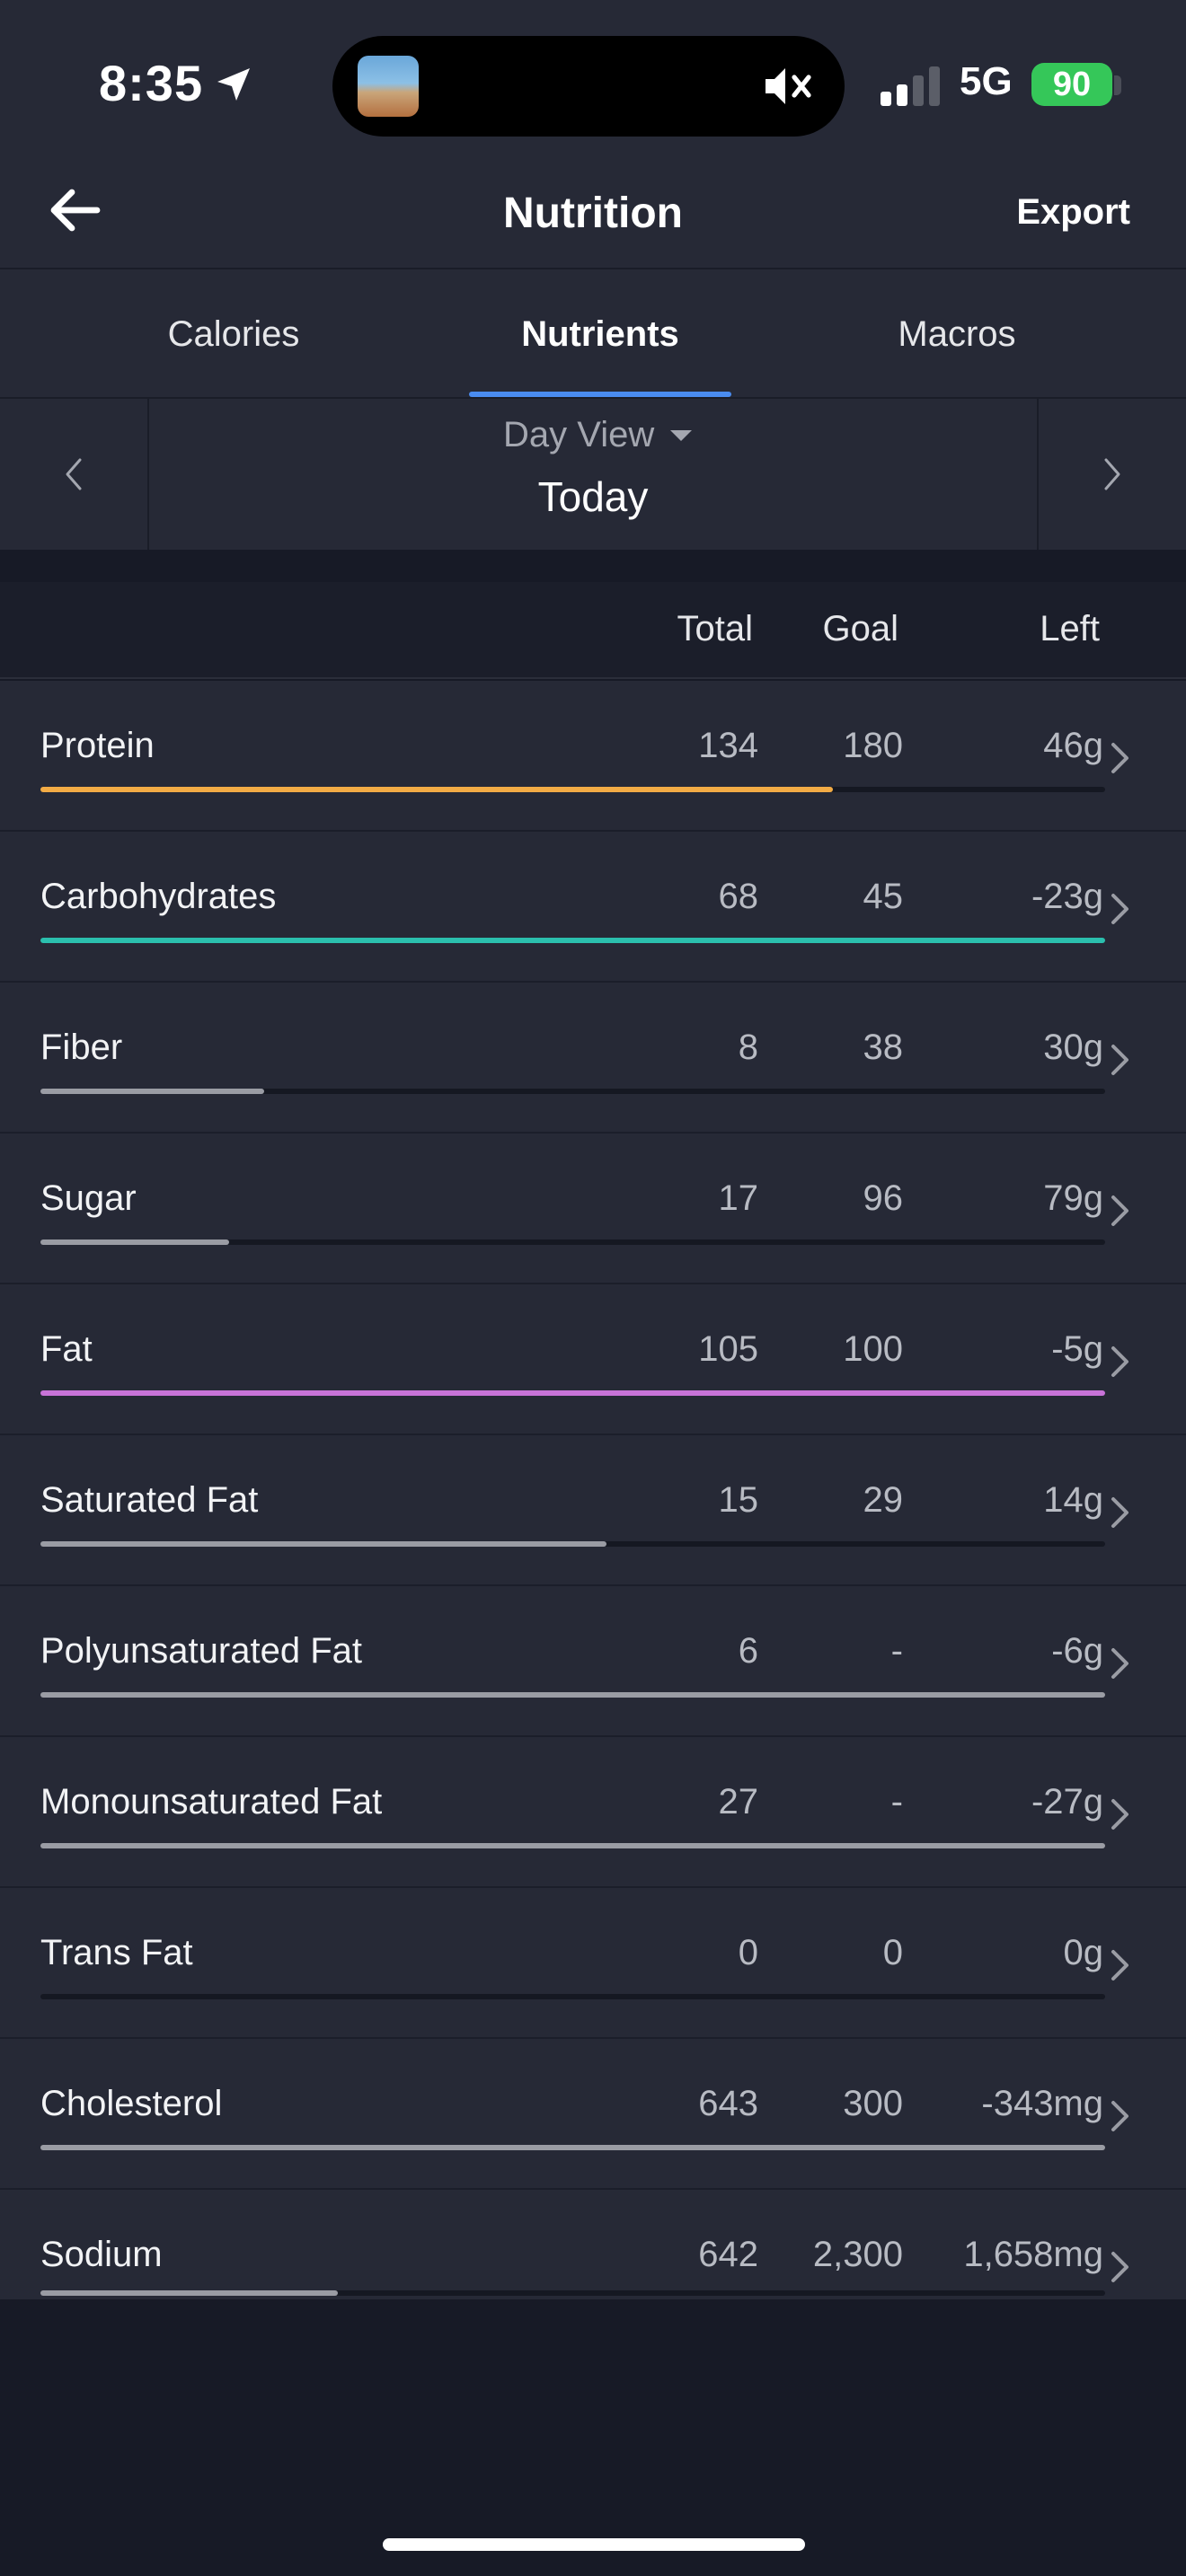 The width and height of the screenshot is (1186, 2576). I want to click on nutrient-name: Polyunsaturated Fat, so click(201, 1651).